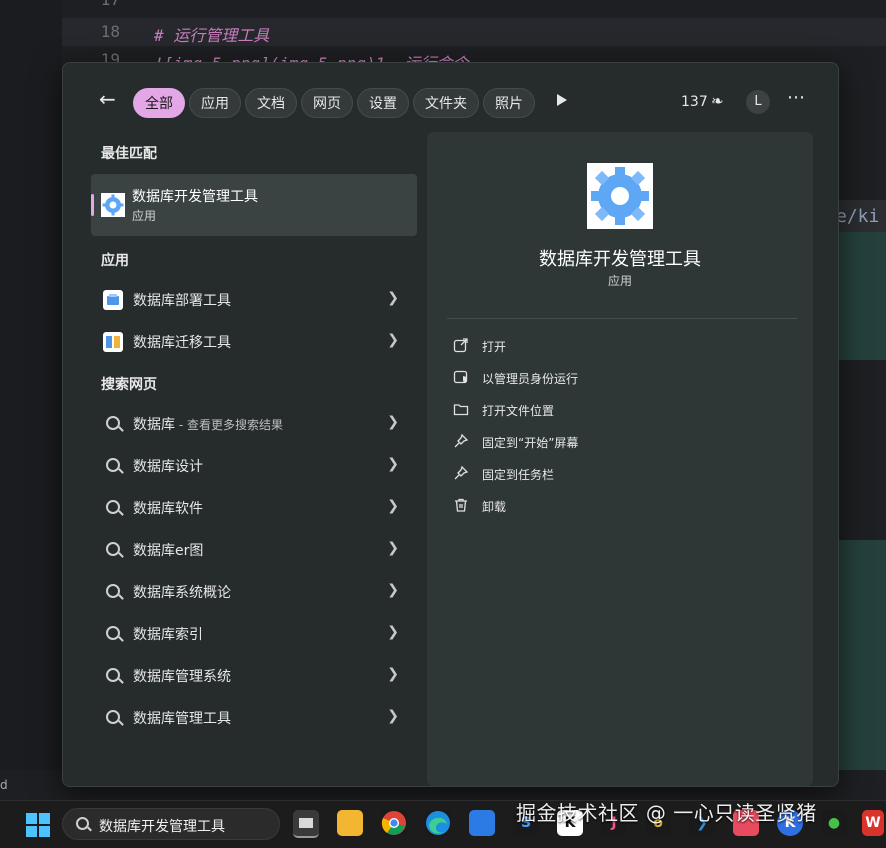  What do you see at coordinates (530, 443) in the screenshot?
I see `action-label: 固定到“开始”屏幕` at bounding box center [530, 443].